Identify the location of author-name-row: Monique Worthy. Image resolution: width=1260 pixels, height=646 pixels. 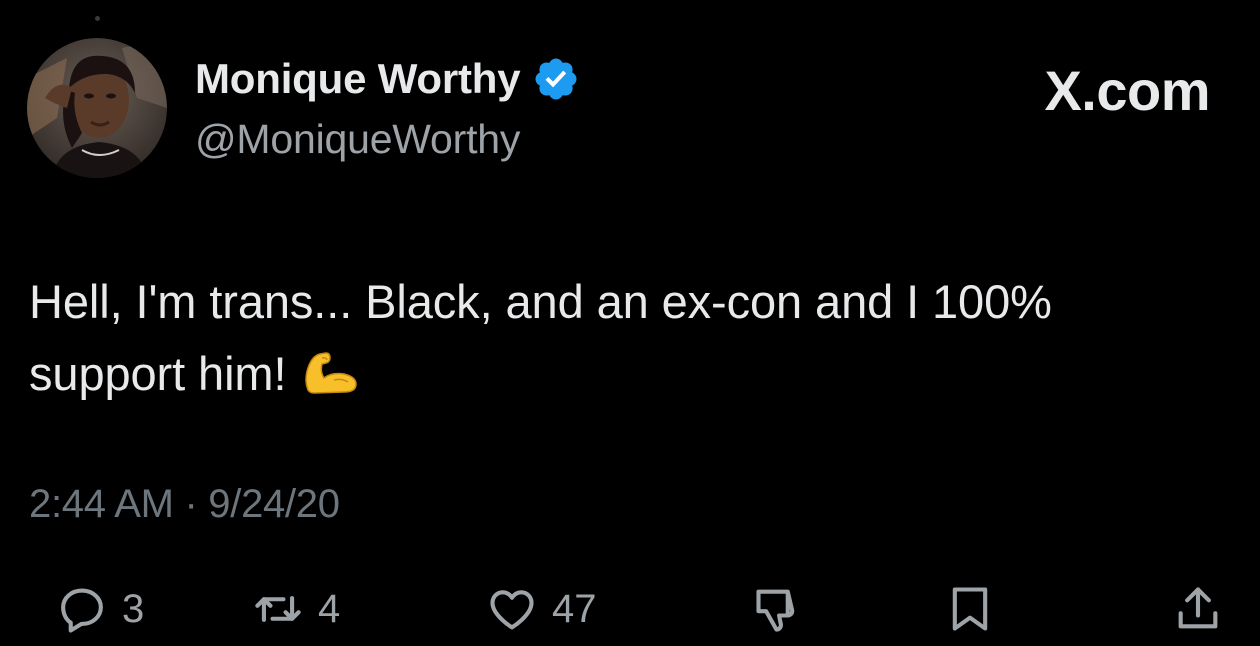
(387, 79).